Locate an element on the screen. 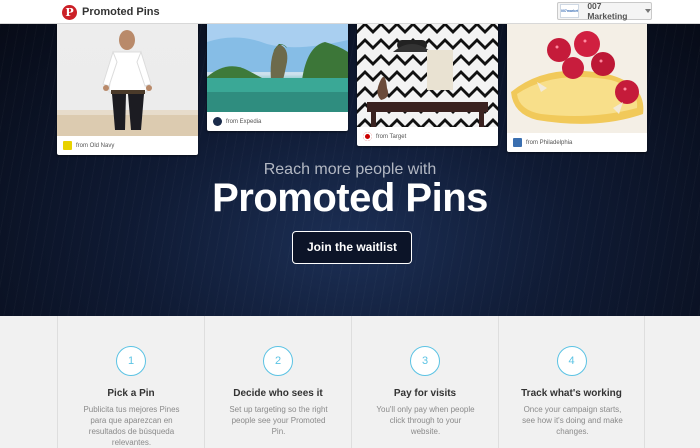 This screenshot has width=700, height=448. pin-card: from Expedia is located at coordinates (277, 77).